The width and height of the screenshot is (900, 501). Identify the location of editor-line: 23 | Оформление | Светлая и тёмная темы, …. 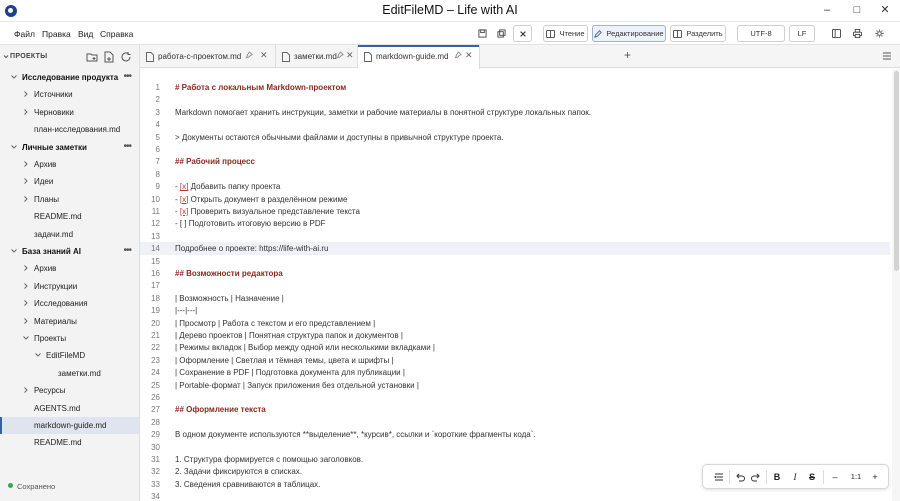
(515, 360).